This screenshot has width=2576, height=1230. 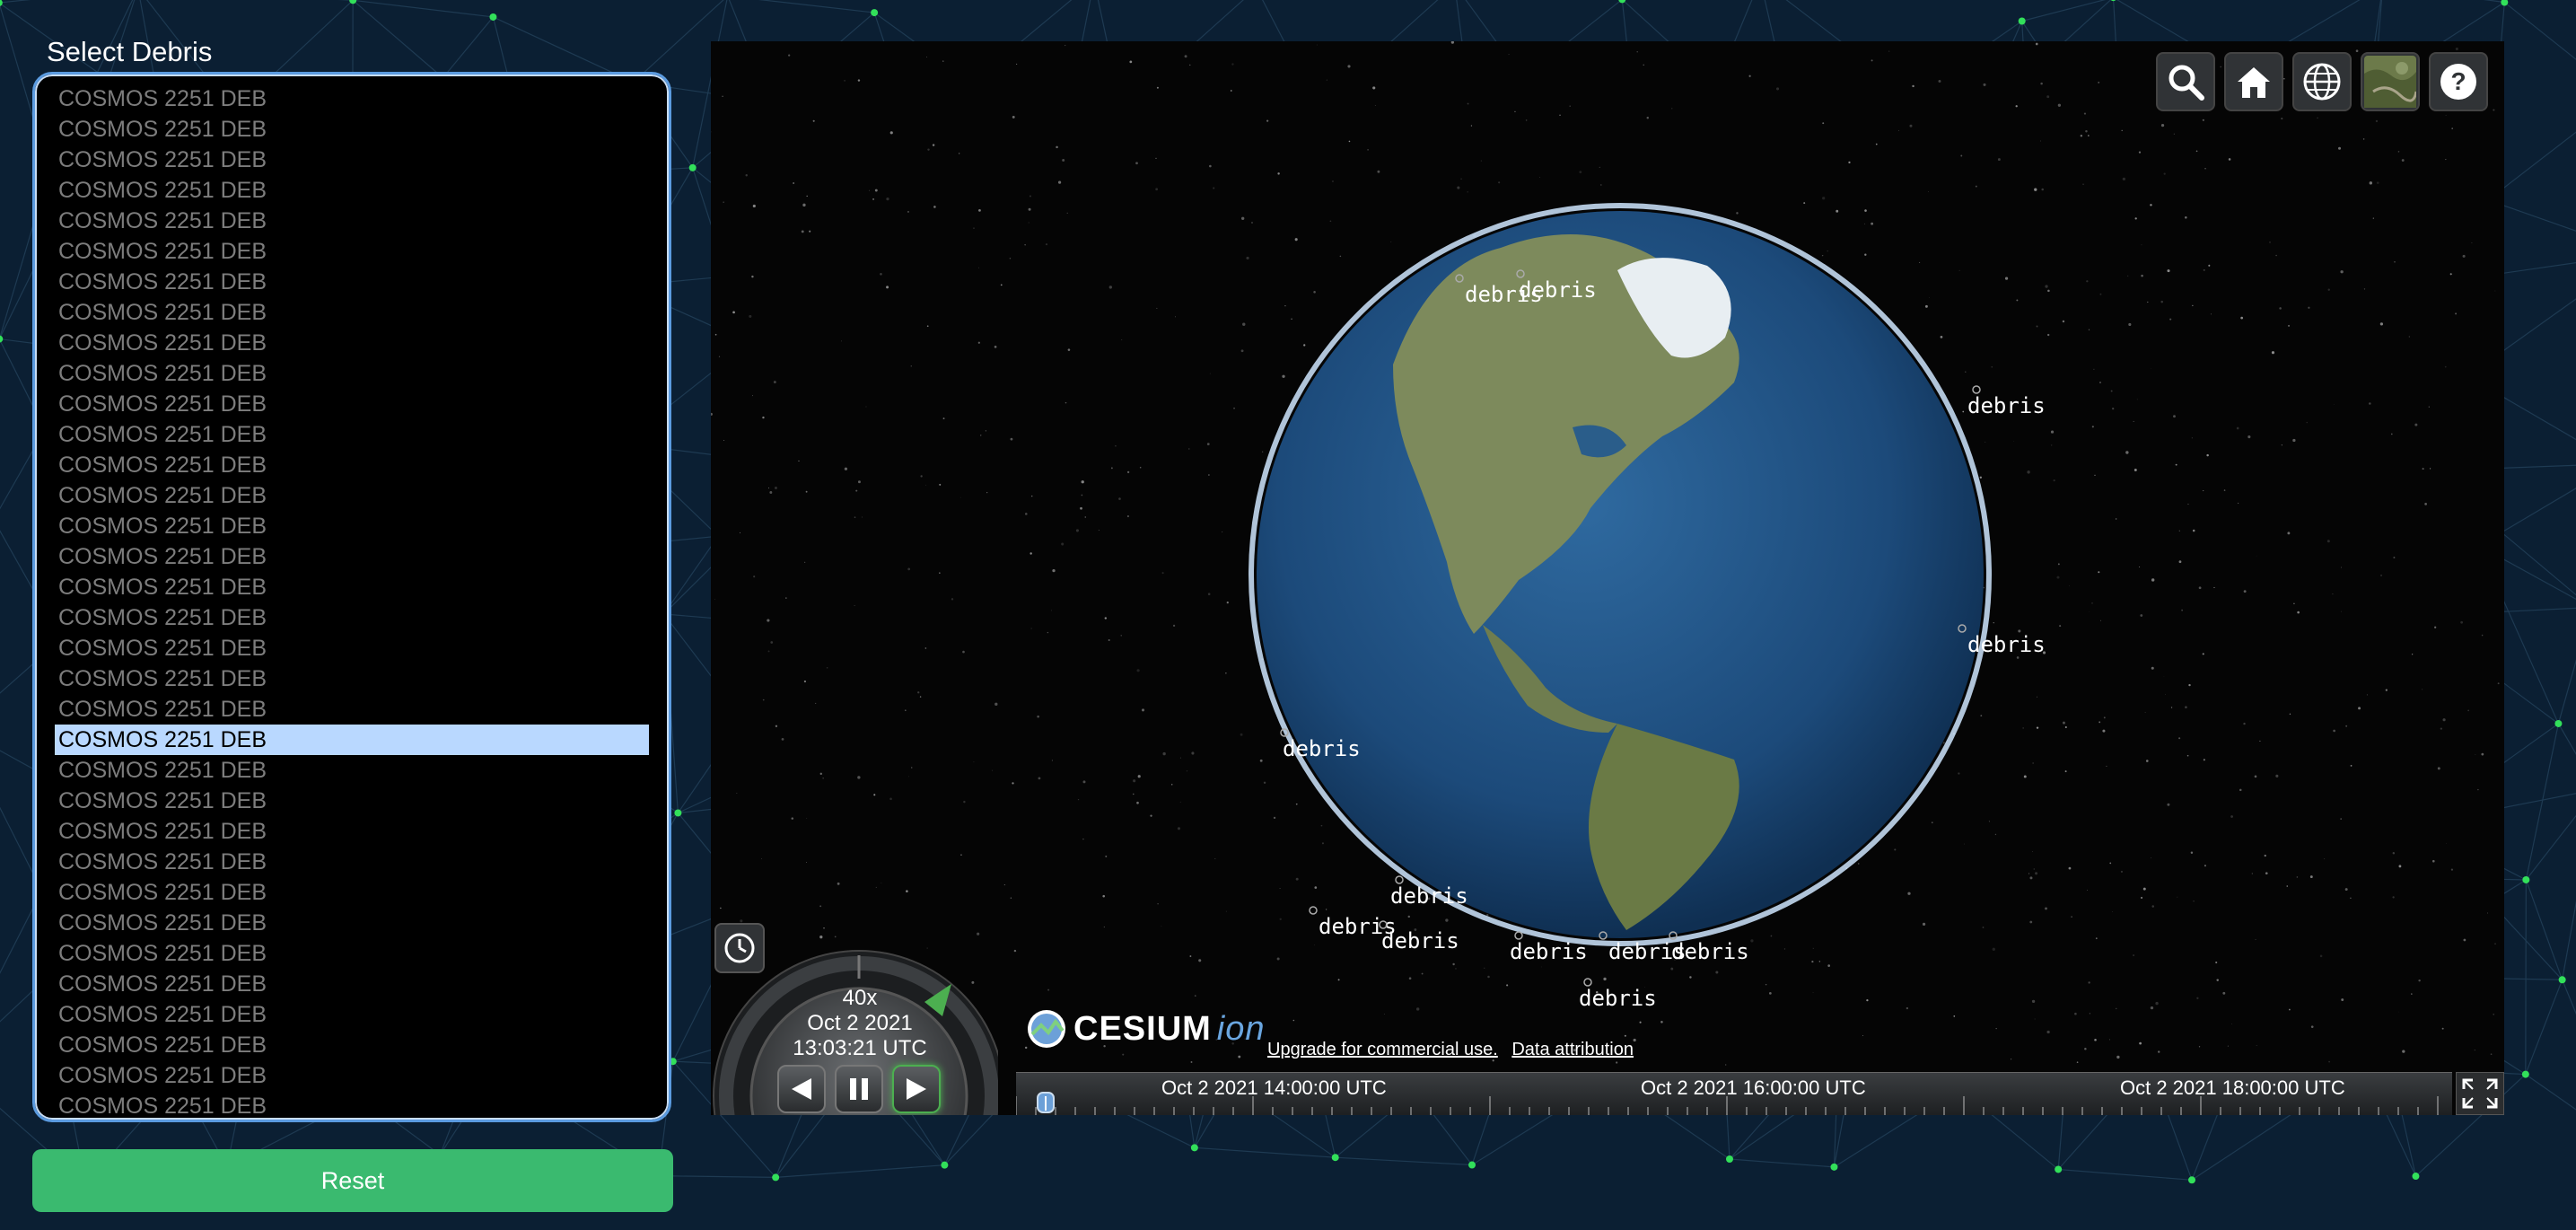 What do you see at coordinates (1382, 1049) in the screenshot?
I see `upgrade-link: Upgrade for commercial use.` at bounding box center [1382, 1049].